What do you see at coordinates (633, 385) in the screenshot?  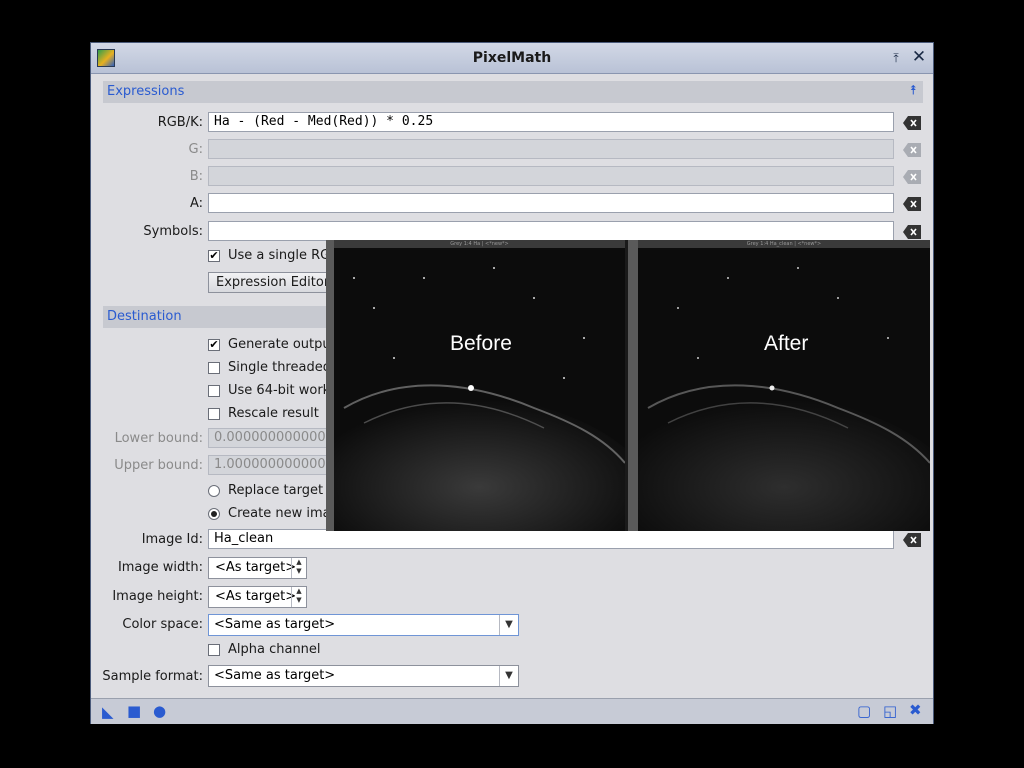 I see `right-window-strip` at bounding box center [633, 385].